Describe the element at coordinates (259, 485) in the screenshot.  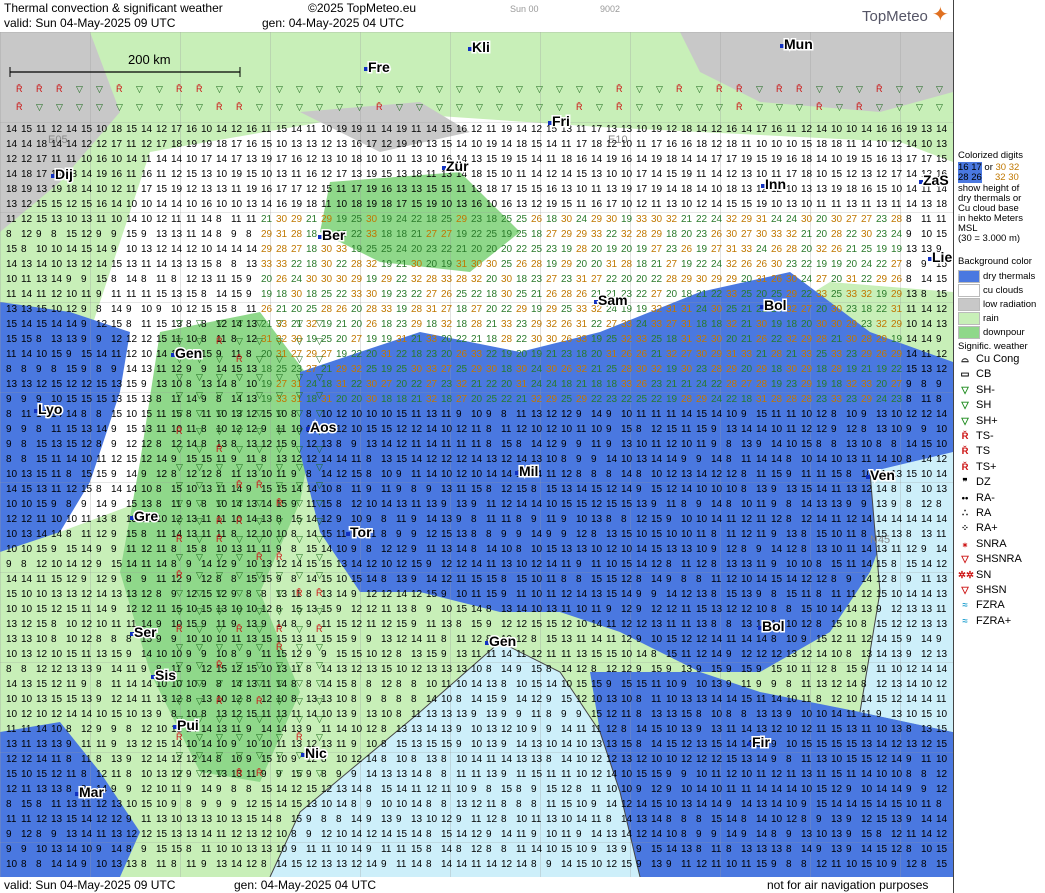
I see `thunder-icon: Ř` at that location.